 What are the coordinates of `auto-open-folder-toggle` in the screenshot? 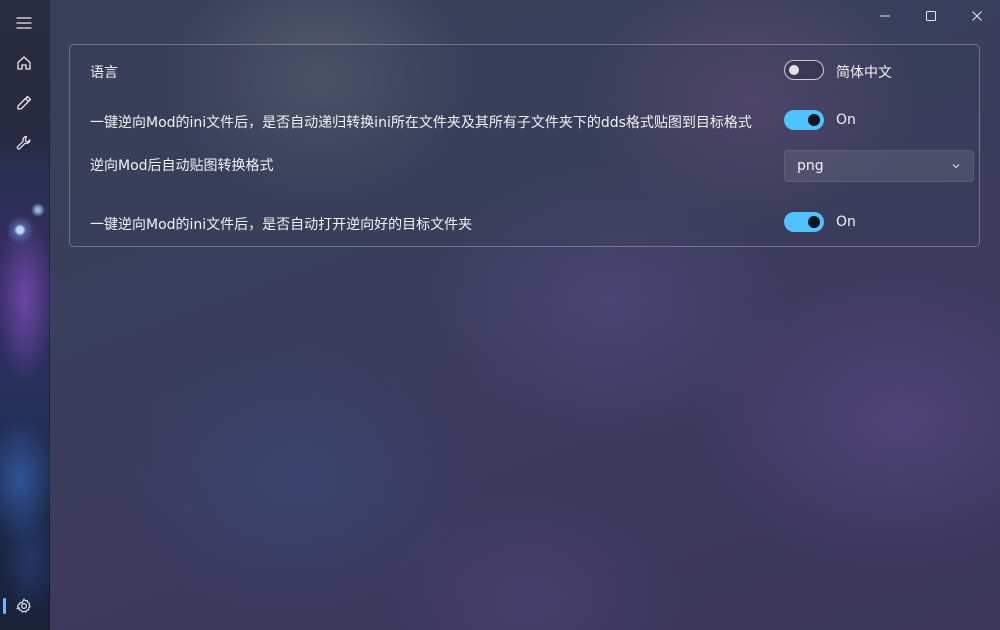 It's located at (804, 222).